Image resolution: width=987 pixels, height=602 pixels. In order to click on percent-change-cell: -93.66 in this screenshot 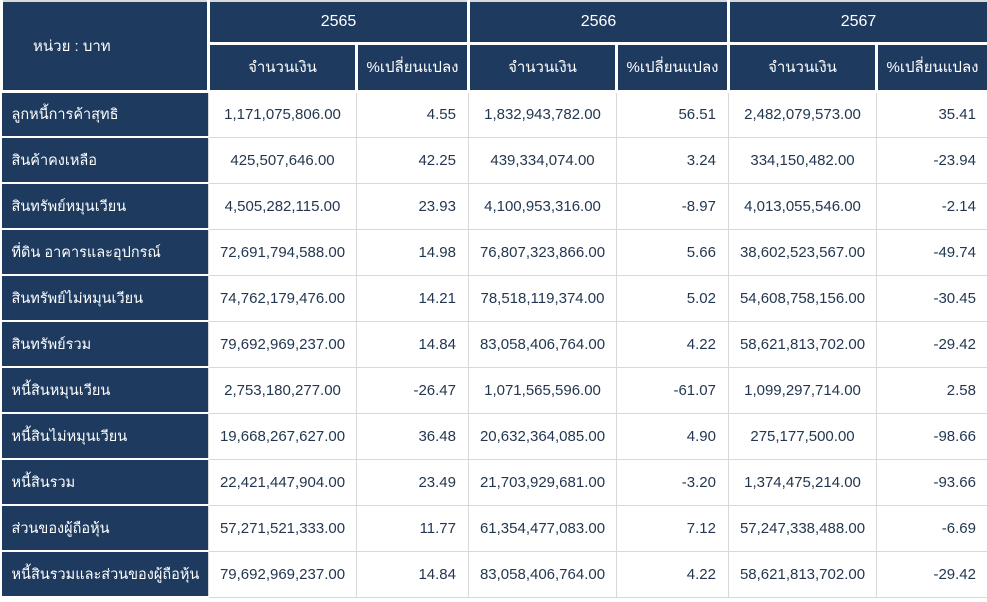, I will do `click(931, 482)`.